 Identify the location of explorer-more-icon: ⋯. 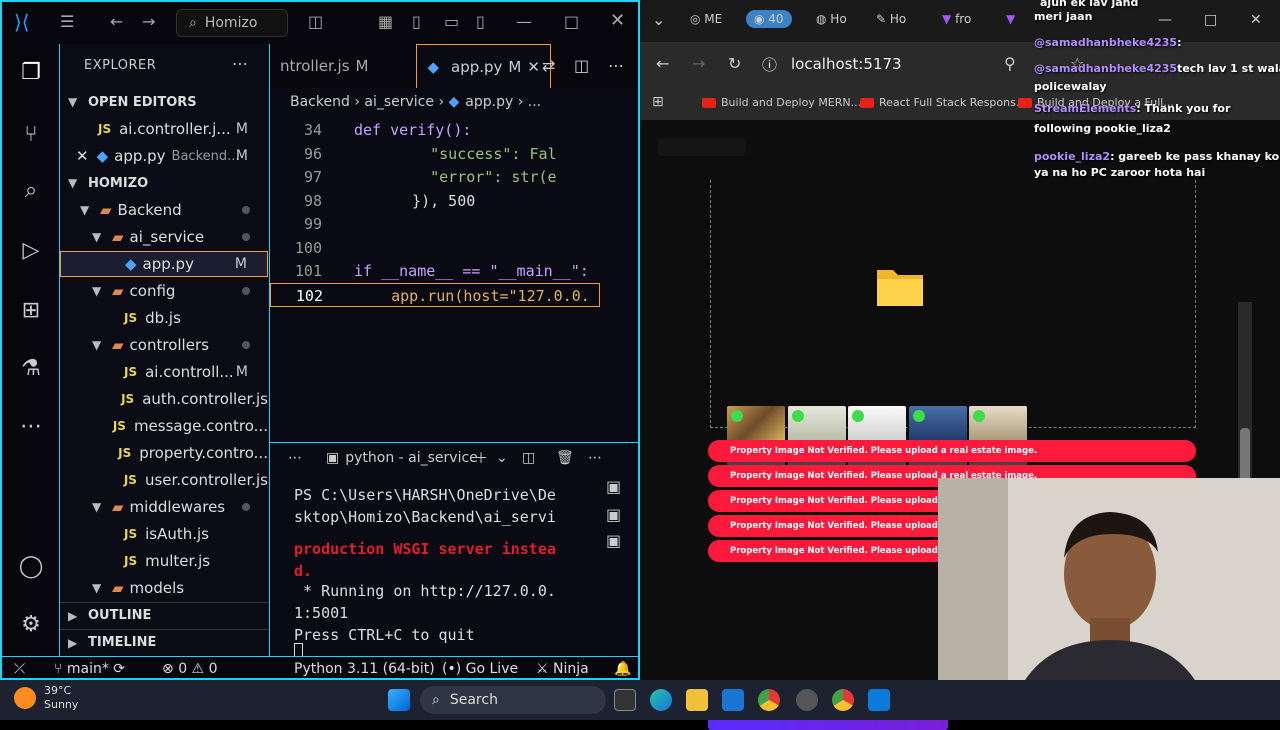
(240, 63).